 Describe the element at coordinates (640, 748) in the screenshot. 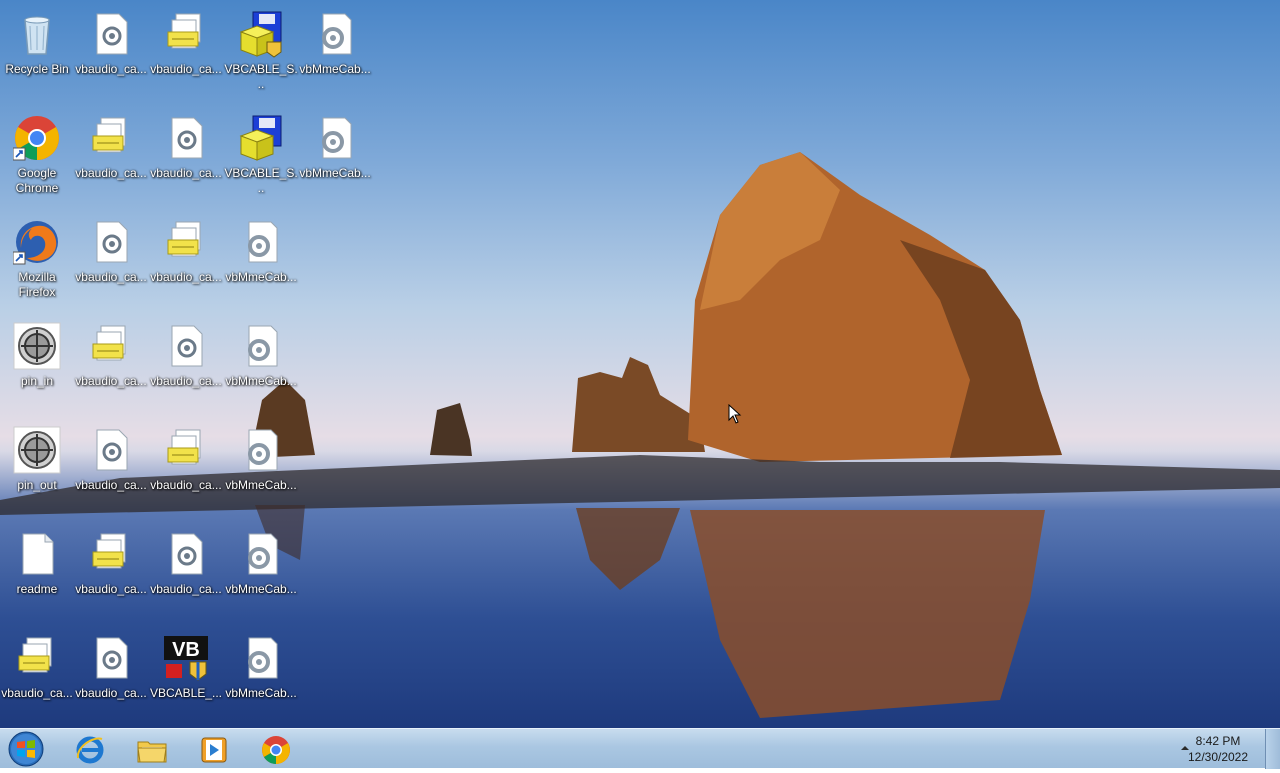

I see `taskbar: 8:42 PM 12/30/2022` at that location.